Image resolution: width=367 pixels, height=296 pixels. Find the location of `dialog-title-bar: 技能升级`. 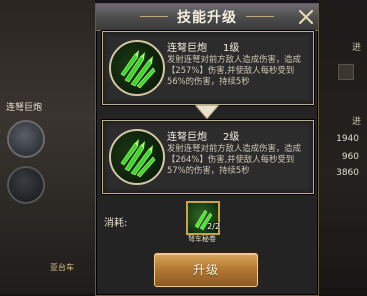

dialog-title-bar: 技能升级 is located at coordinates (207, 17).